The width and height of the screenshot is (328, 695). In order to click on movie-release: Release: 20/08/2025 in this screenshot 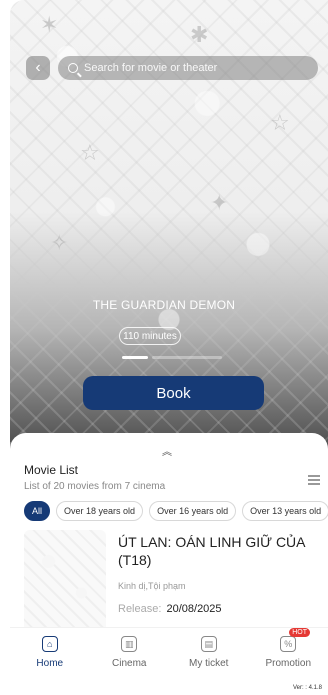, I will do `click(170, 609)`.